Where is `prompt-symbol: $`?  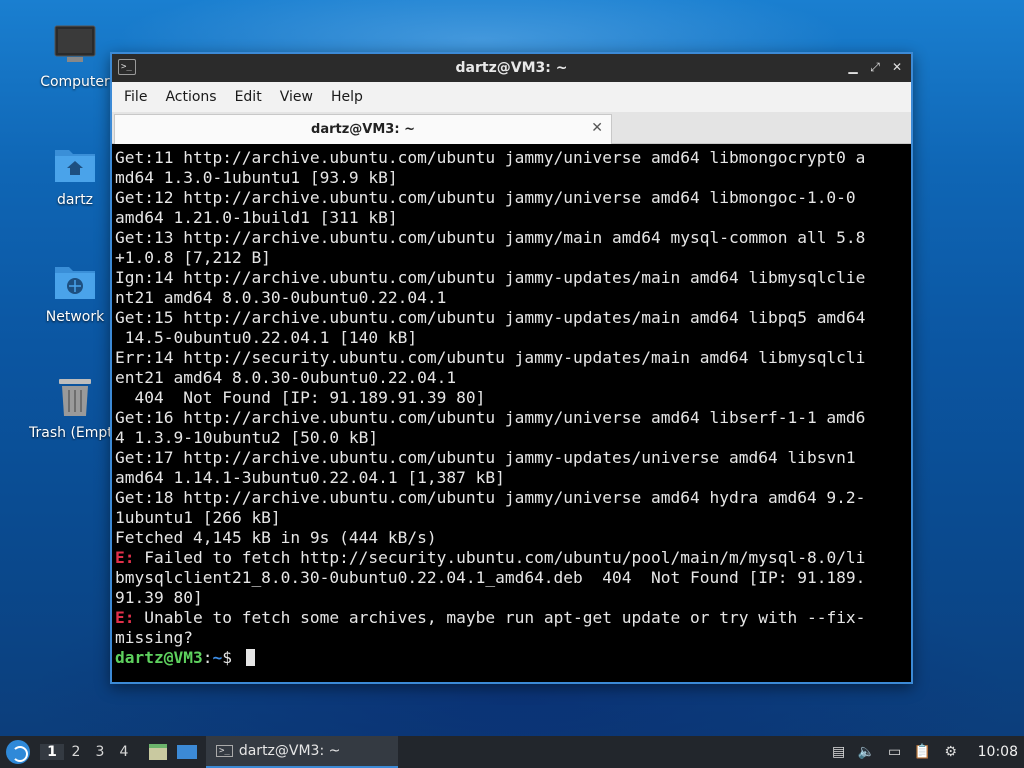 prompt-symbol: $ is located at coordinates (232, 657).